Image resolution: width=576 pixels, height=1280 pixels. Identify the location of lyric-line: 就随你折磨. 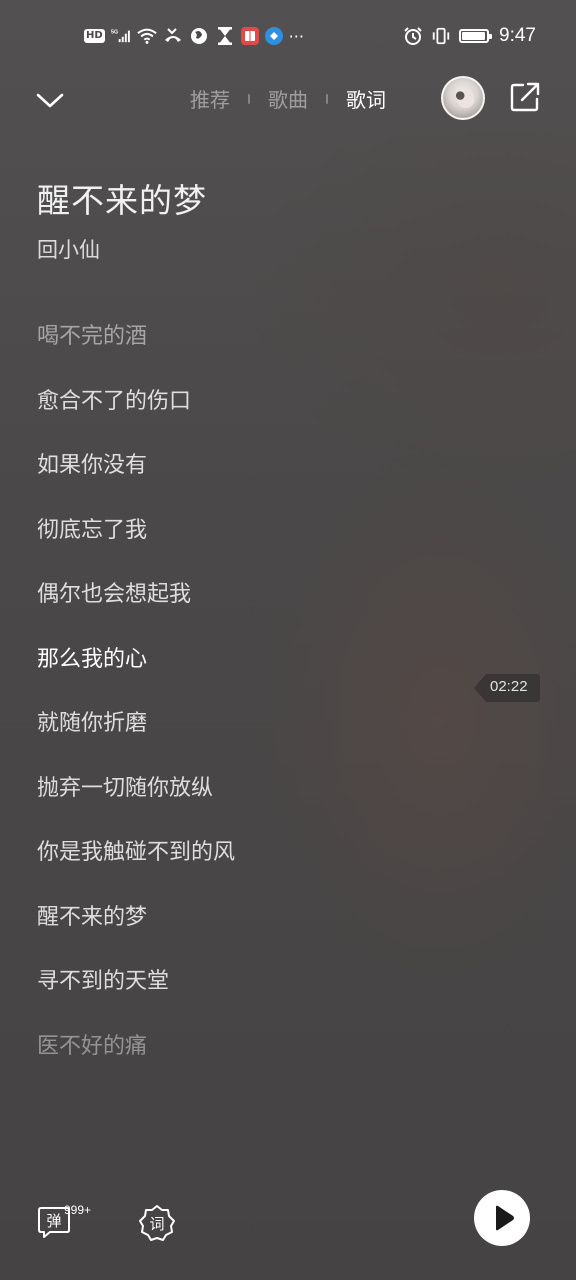
(92, 721).